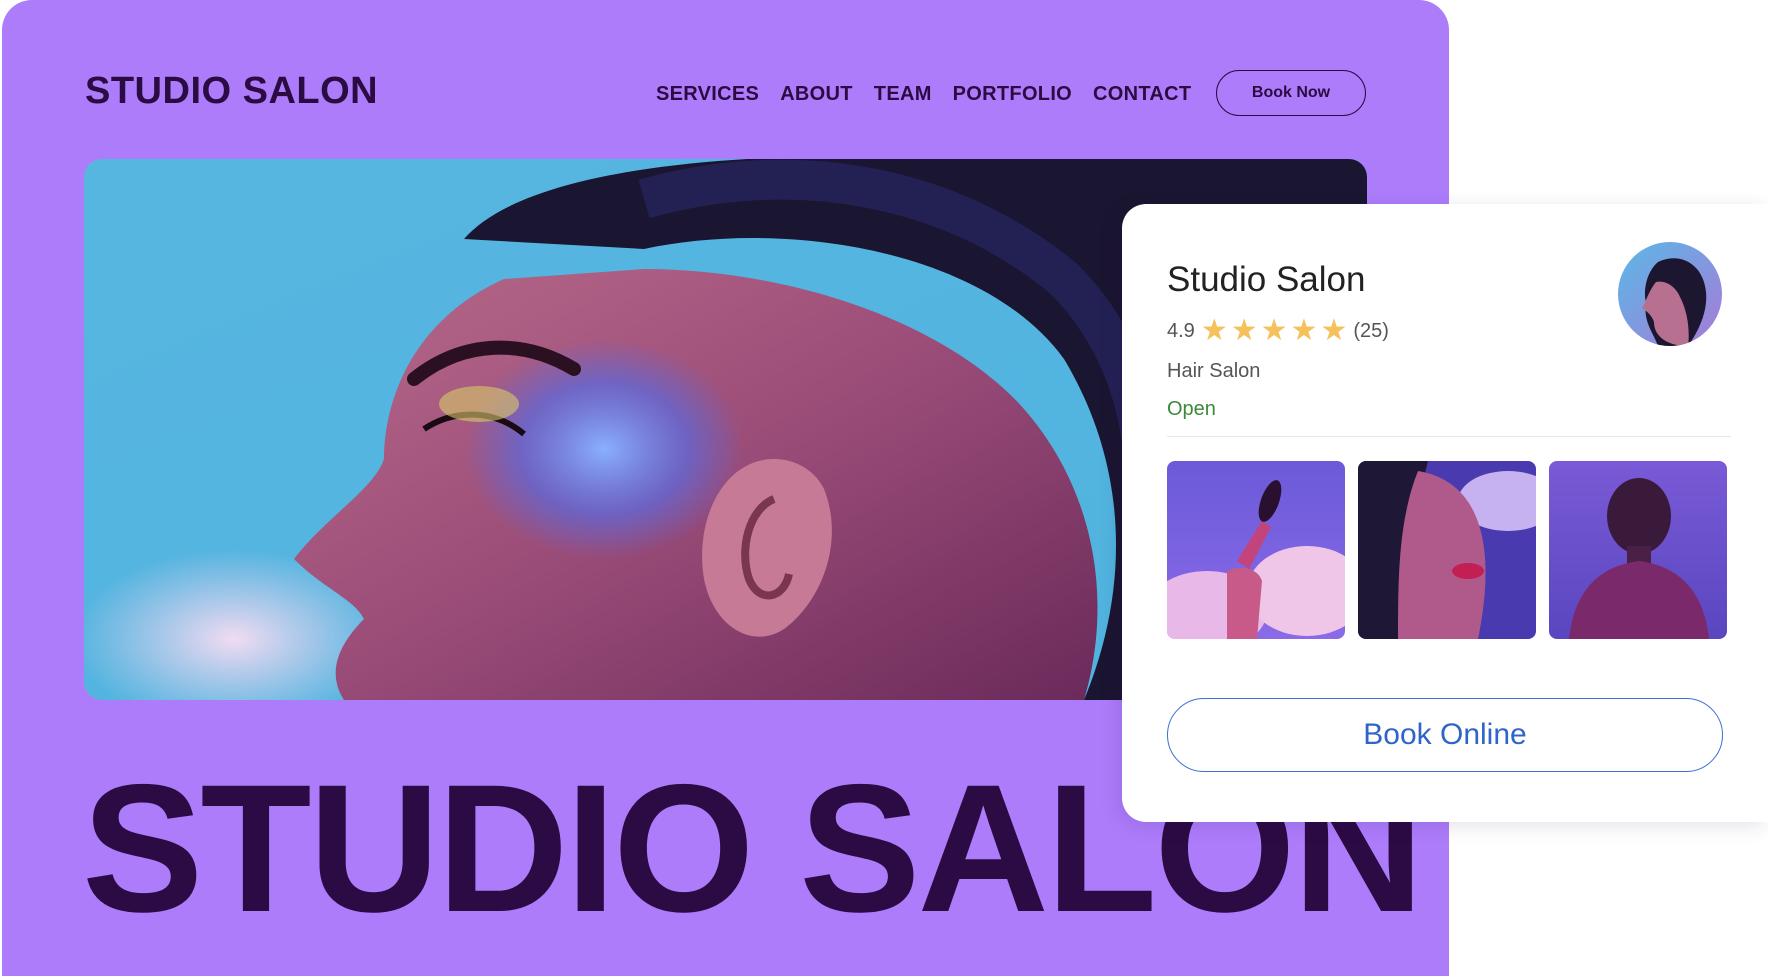 This screenshot has width=1768, height=976. What do you see at coordinates (707, 94) in the screenshot?
I see `nav-services: SERVICES` at bounding box center [707, 94].